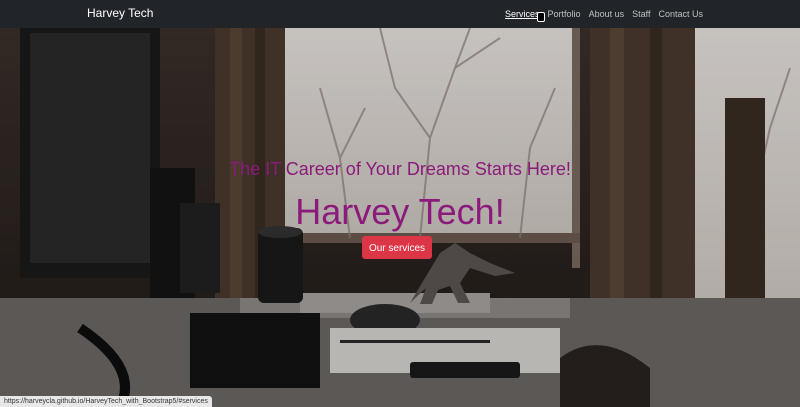 This screenshot has height=407, width=800. Describe the element at coordinates (400, 211) in the screenshot. I see `hero-title: Harvey Tech!` at that location.